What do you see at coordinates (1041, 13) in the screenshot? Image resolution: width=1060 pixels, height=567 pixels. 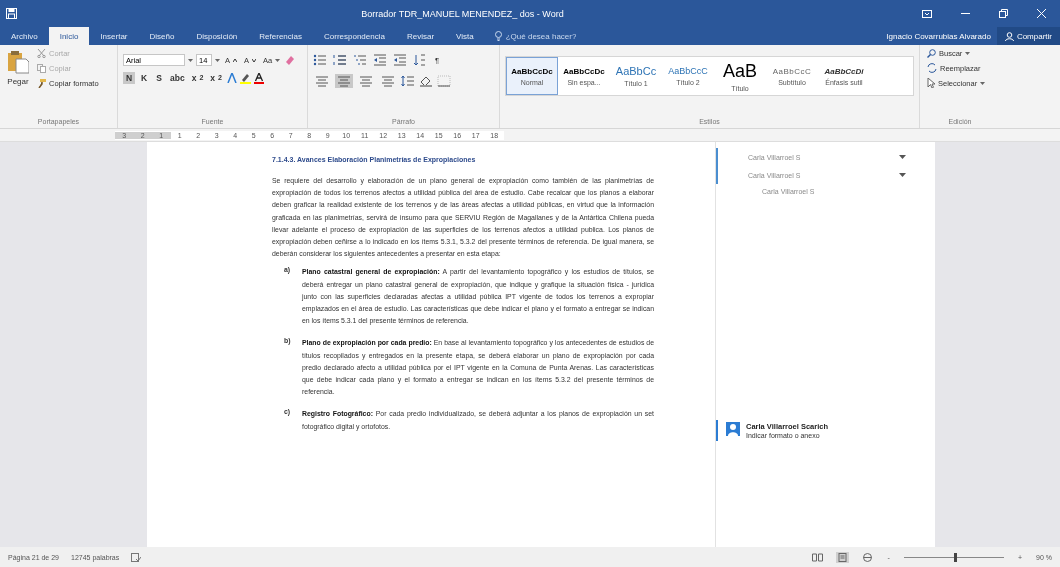 I see `close-icon` at bounding box center [1041, 13].